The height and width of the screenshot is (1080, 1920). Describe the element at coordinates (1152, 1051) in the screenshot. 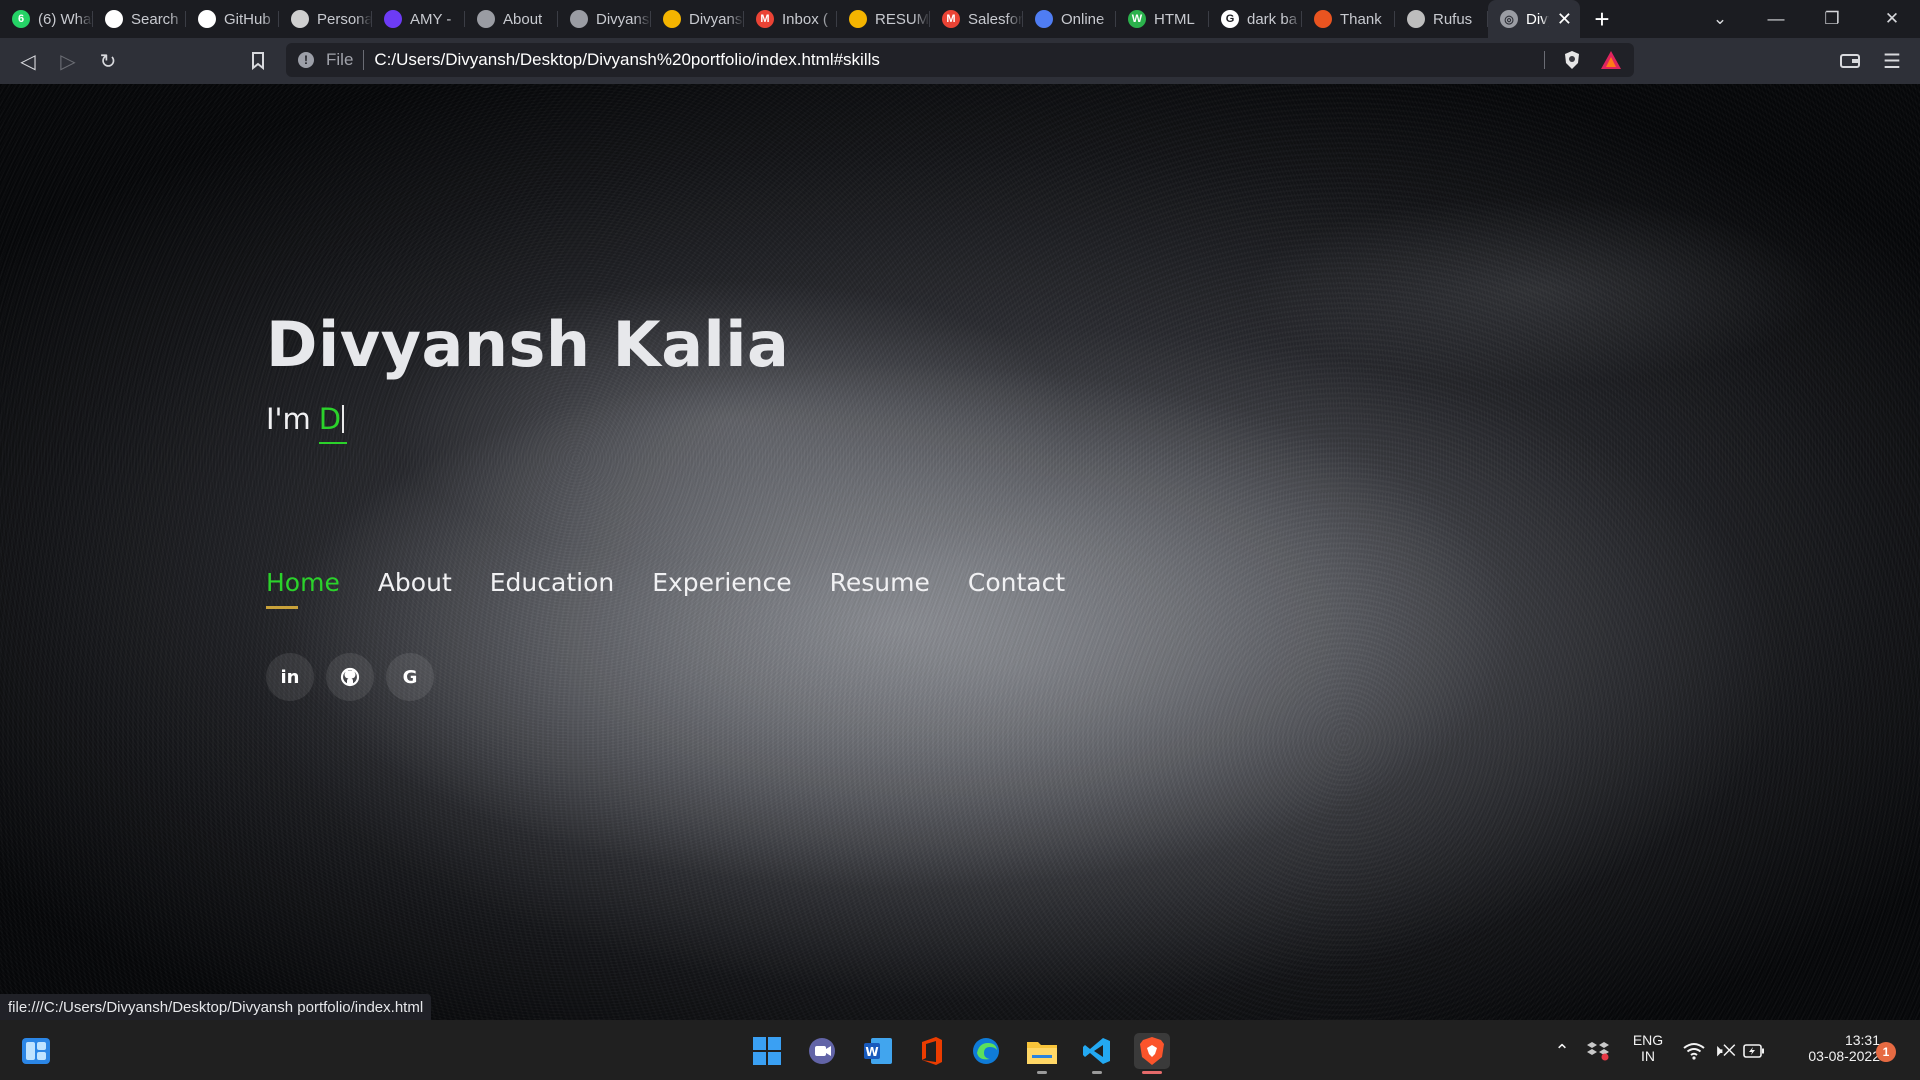

I see `brave-browser-icon` at that location.